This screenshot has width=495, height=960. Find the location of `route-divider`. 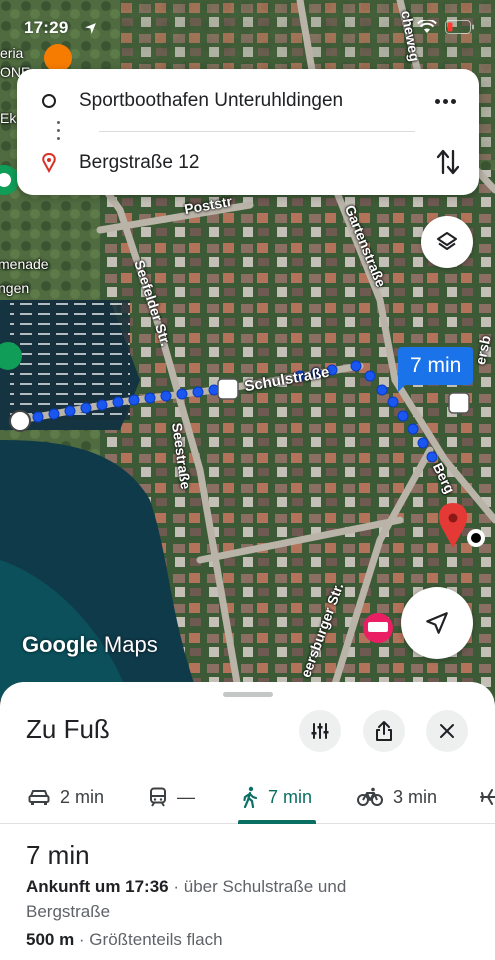

route-divider is located at coordinates (257, 131).